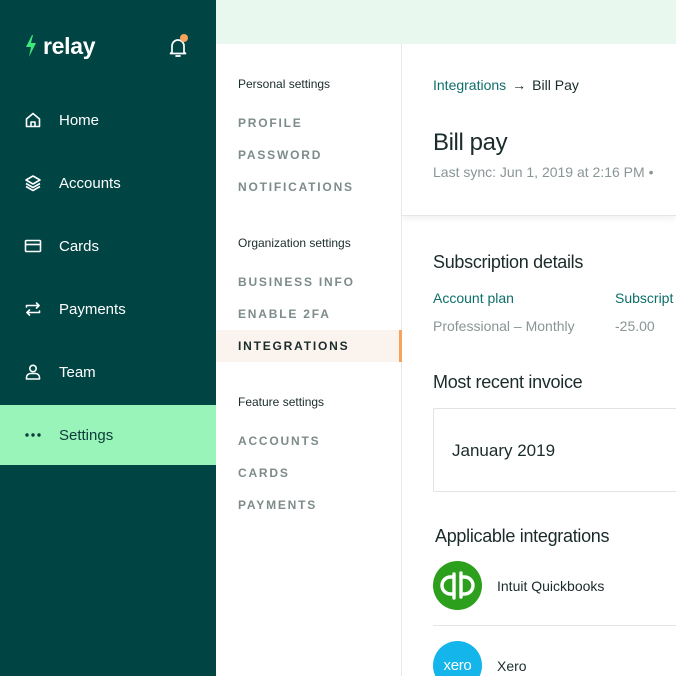 Image resolution: width=676 pixels, height=676 pixels. What do you see at coordinates (281, 402) in the screenshot?
I see `section-title-feature: Feature settings` at bounding box center [281, 402].